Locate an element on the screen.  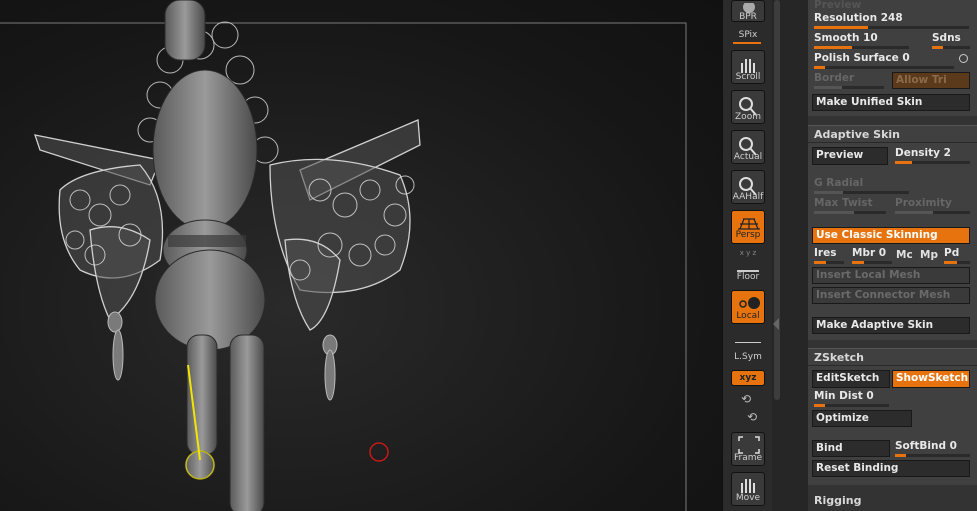
persp-label: Persp is located at coordinates (748, 235).